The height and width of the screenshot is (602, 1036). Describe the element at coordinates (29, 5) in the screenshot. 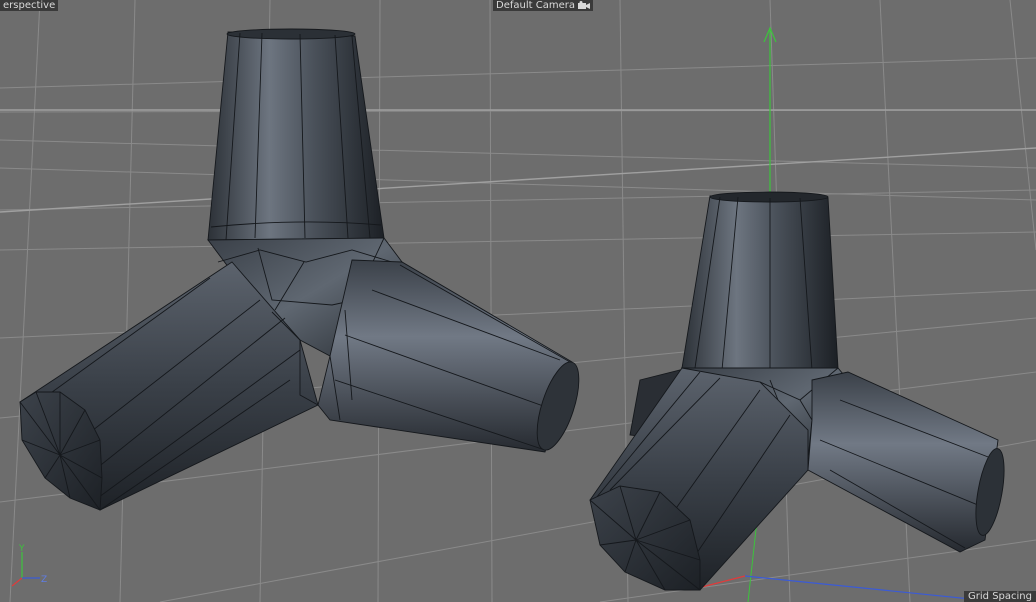

I see `view-projection-label: erspective` at that location.